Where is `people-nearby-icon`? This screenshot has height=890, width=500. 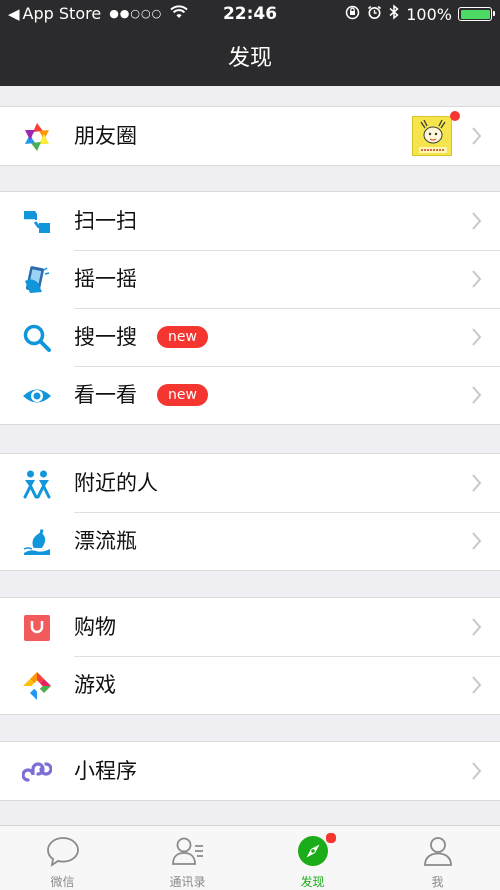
people-nearby-icon is located at coordinates (37, 484).